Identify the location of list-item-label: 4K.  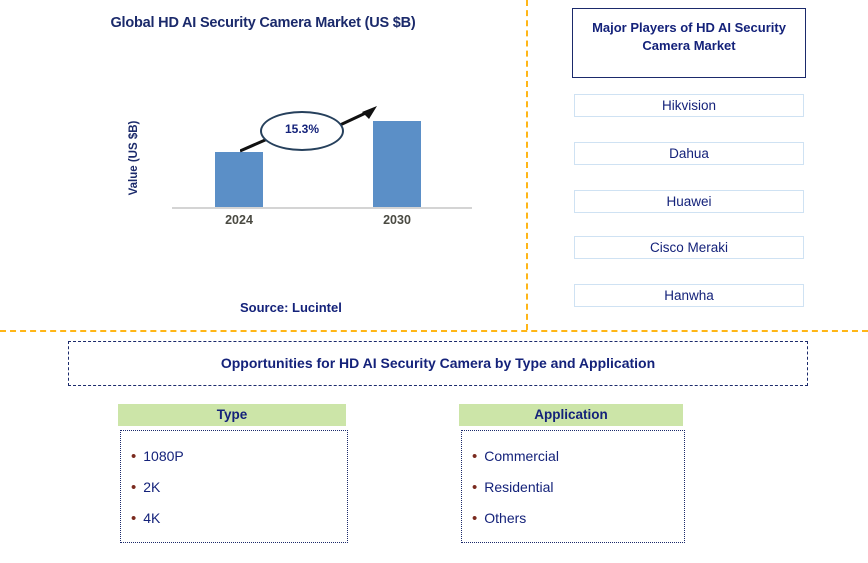
(152, 518).